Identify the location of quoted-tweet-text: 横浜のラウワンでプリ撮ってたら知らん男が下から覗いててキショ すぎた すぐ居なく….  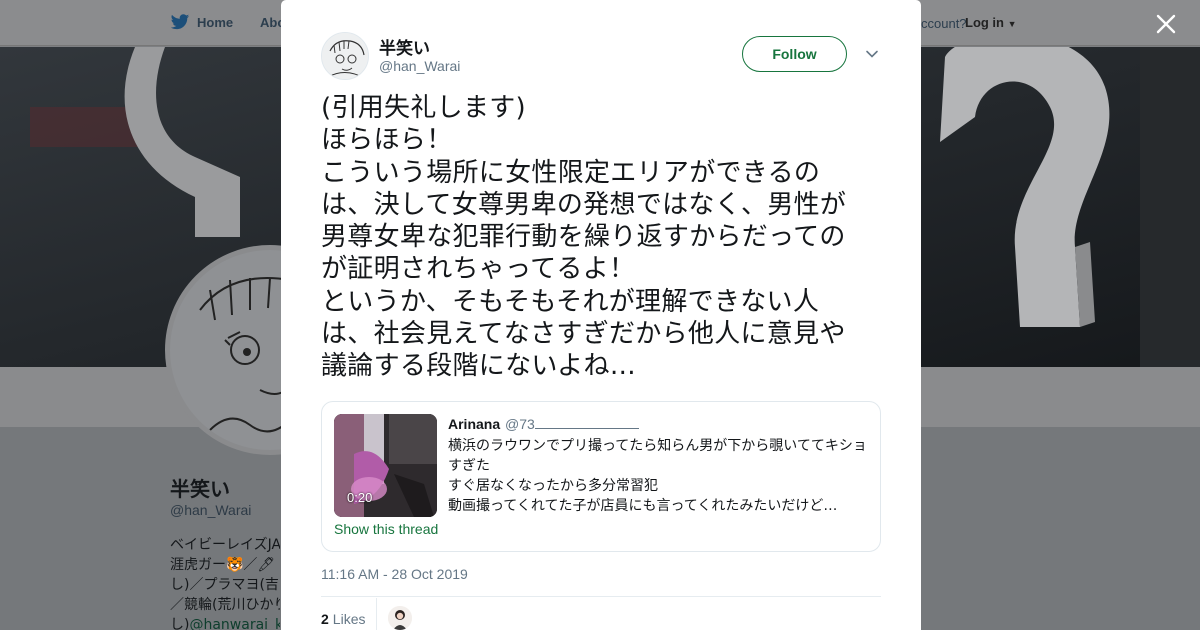
(660, 476).